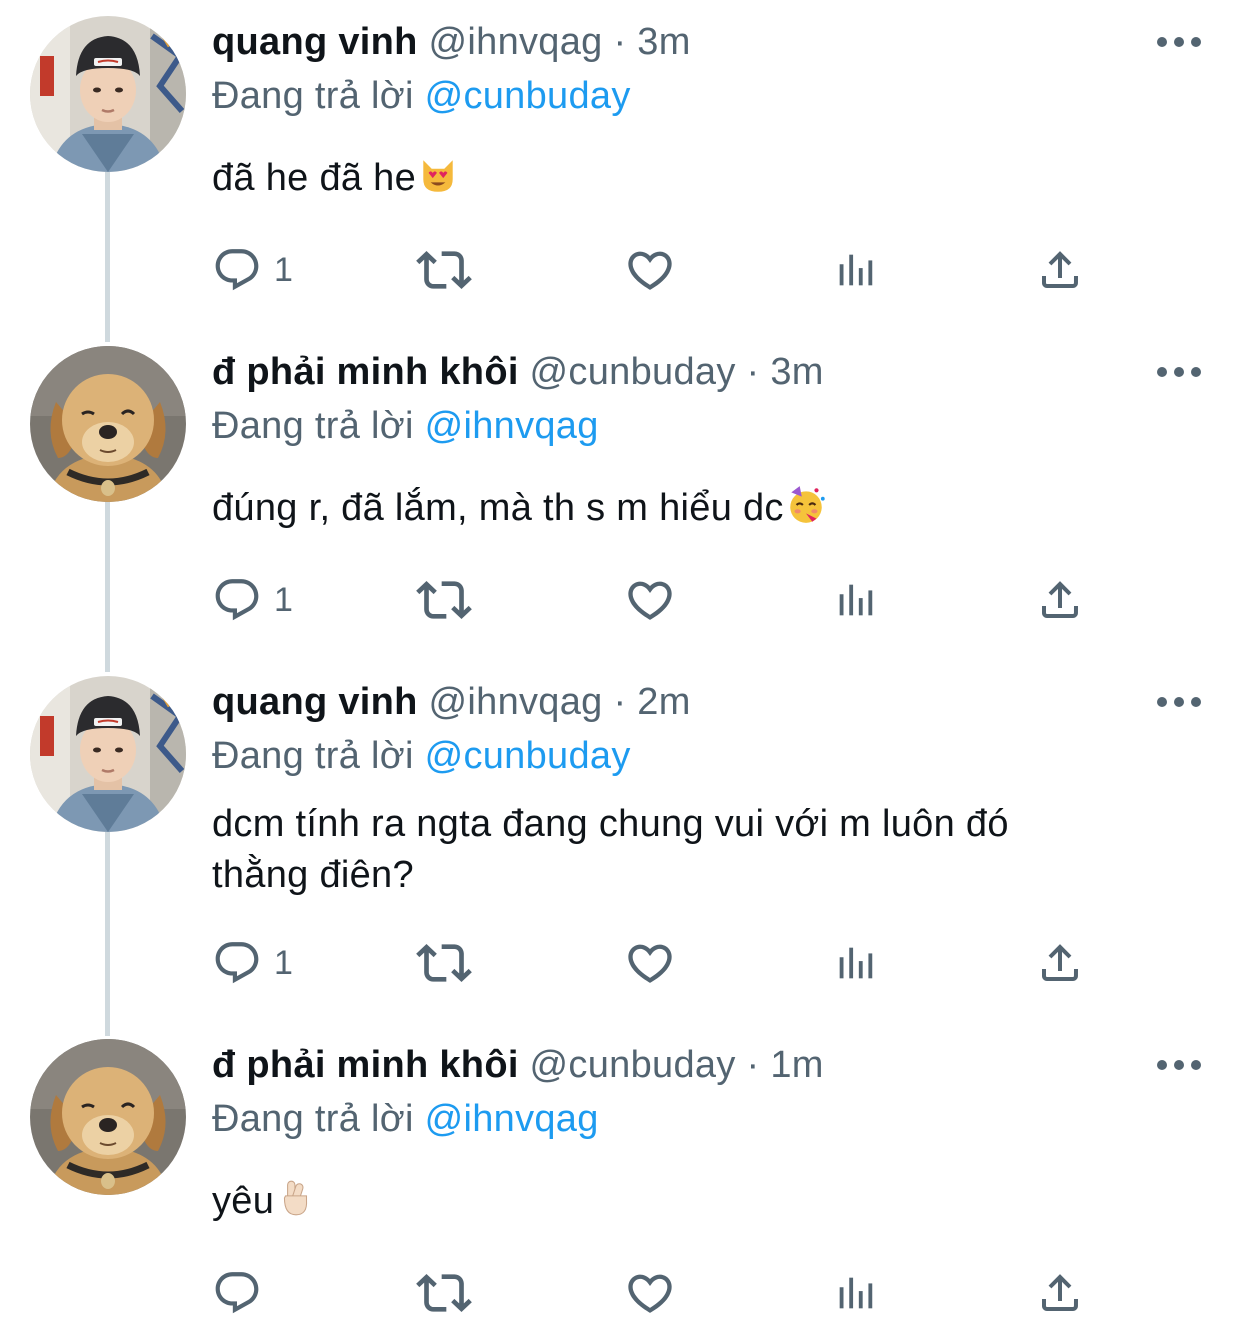  Describe the element at coordinates (692, 1201) in the screenshot. I see `tweet-text: yêu` at that location.